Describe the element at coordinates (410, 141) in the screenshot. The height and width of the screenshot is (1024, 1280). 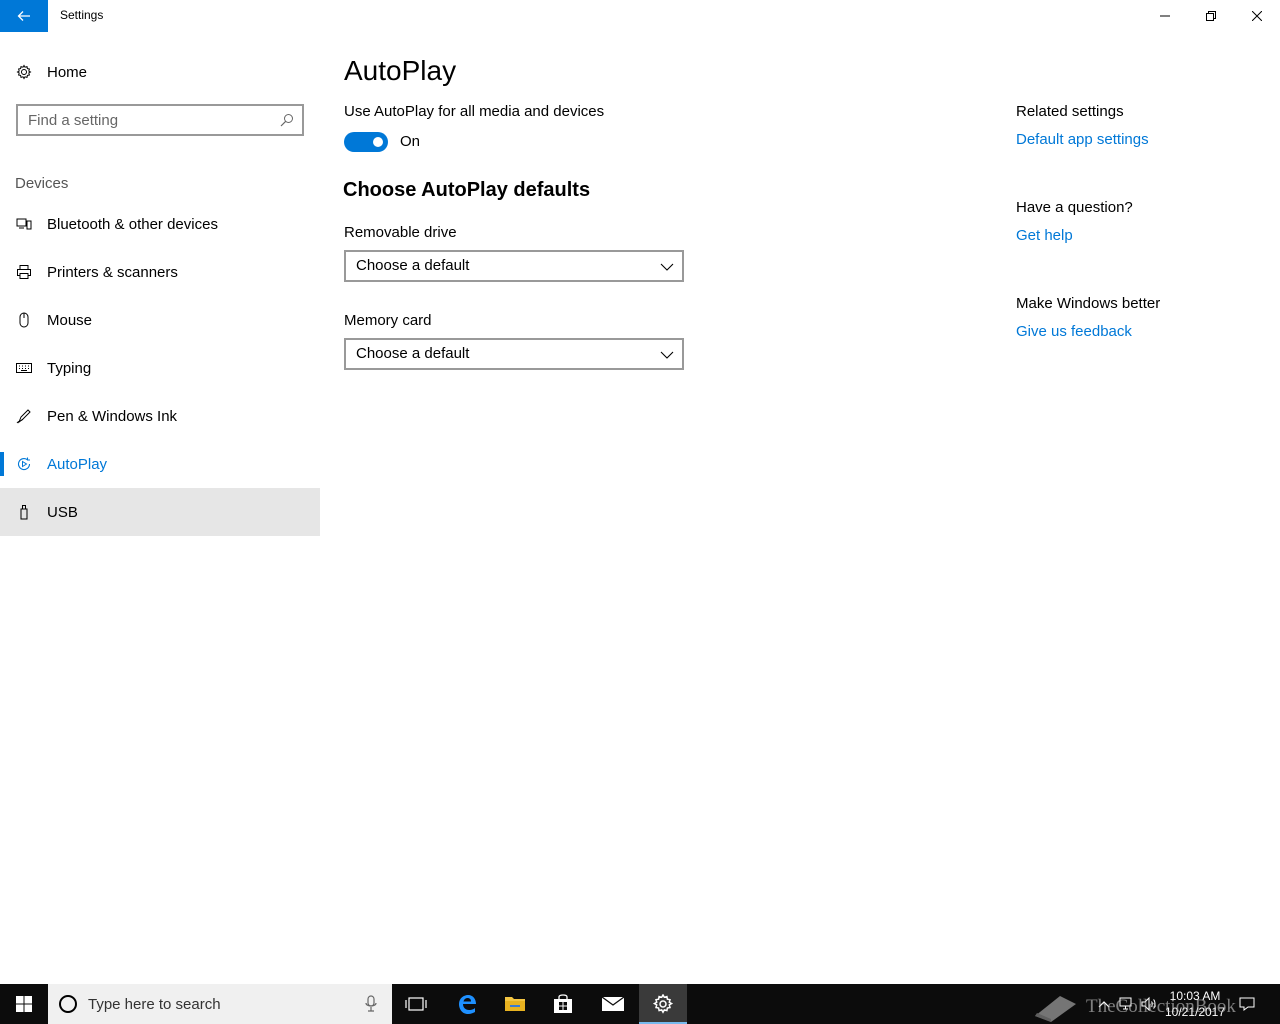
I see `toggle-state-text: On` at that location.